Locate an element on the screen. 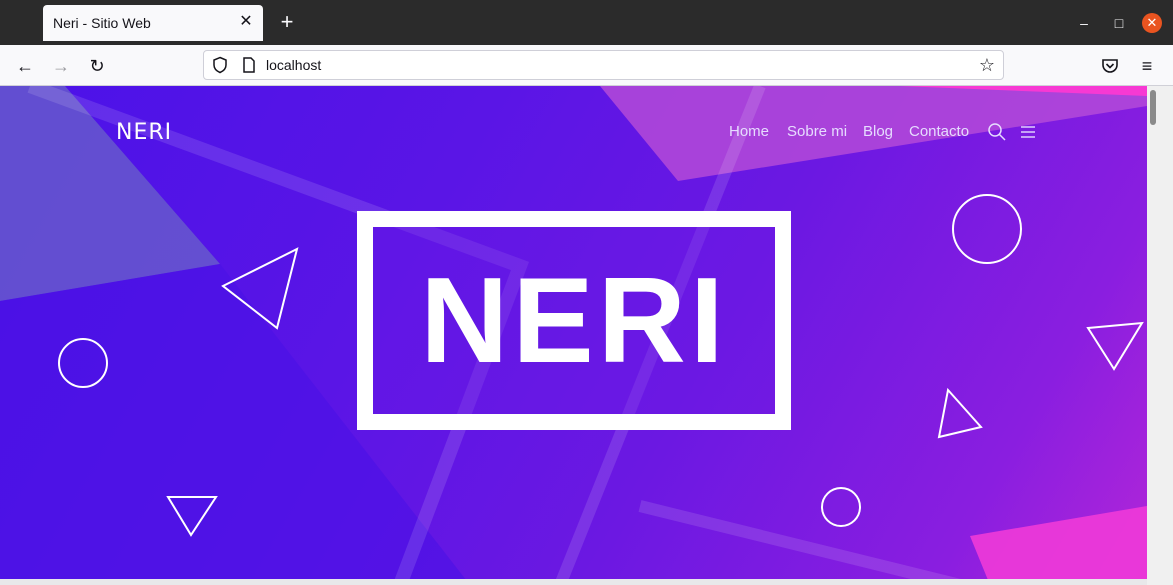 The height and width of the screenshot is (585, 1173). browser-title-bar: Neri - Sitio Web ✕ + – □ ✕ is located at coordinates (586, 22).